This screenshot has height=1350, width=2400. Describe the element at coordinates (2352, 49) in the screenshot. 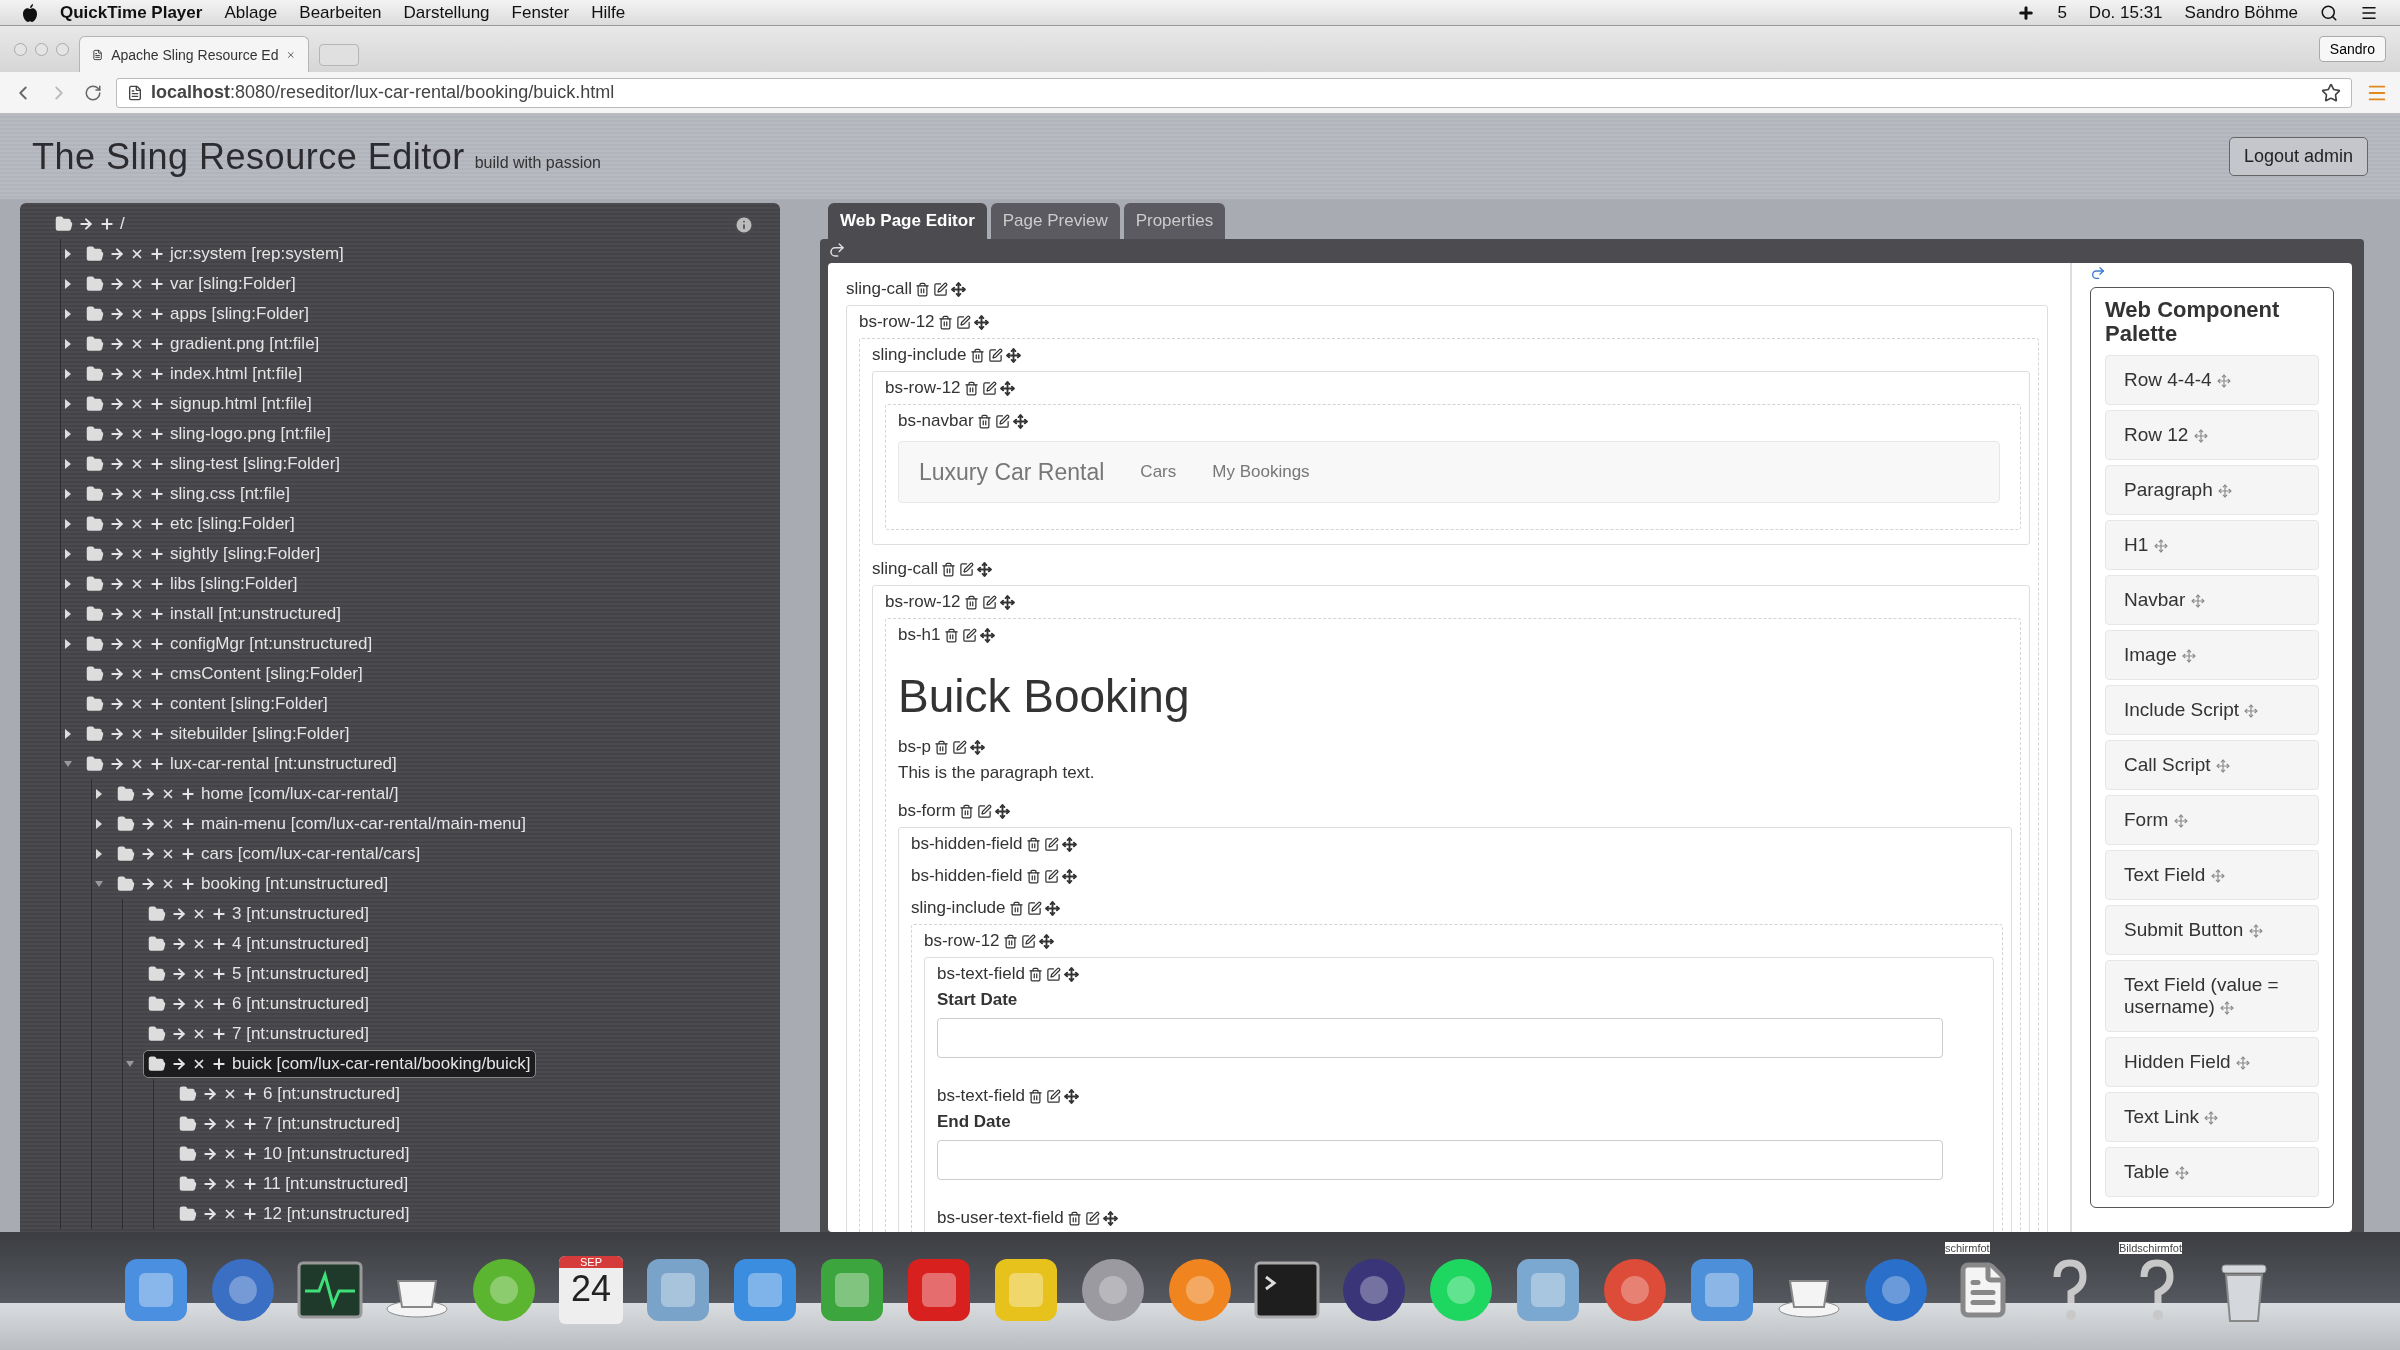

I see `profile-button: Sandro` at that location.